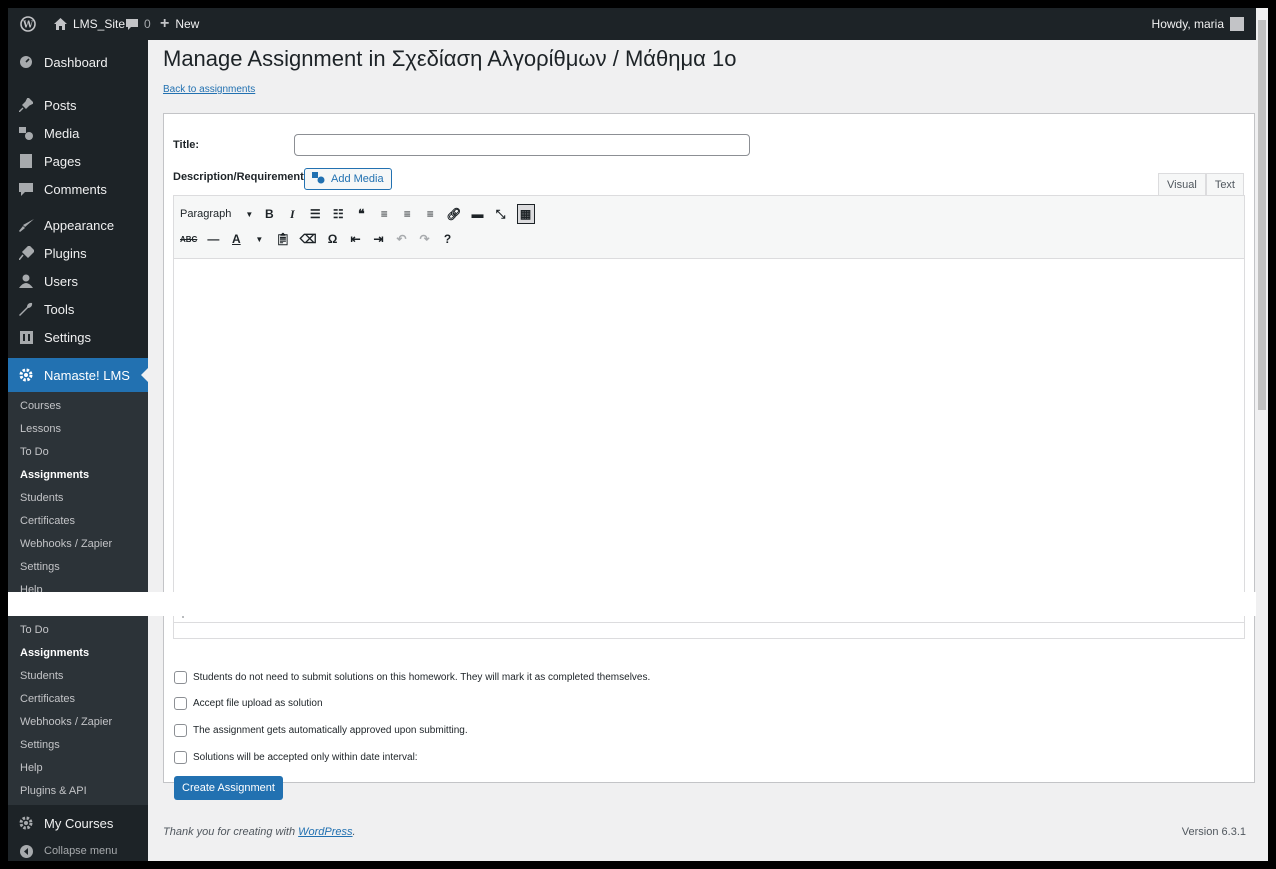 This screenshot has height=869, width=1276. Describe the element at coordinates (348, 179) in the screenshot. I see `add-media-button: Add Media` at that location.